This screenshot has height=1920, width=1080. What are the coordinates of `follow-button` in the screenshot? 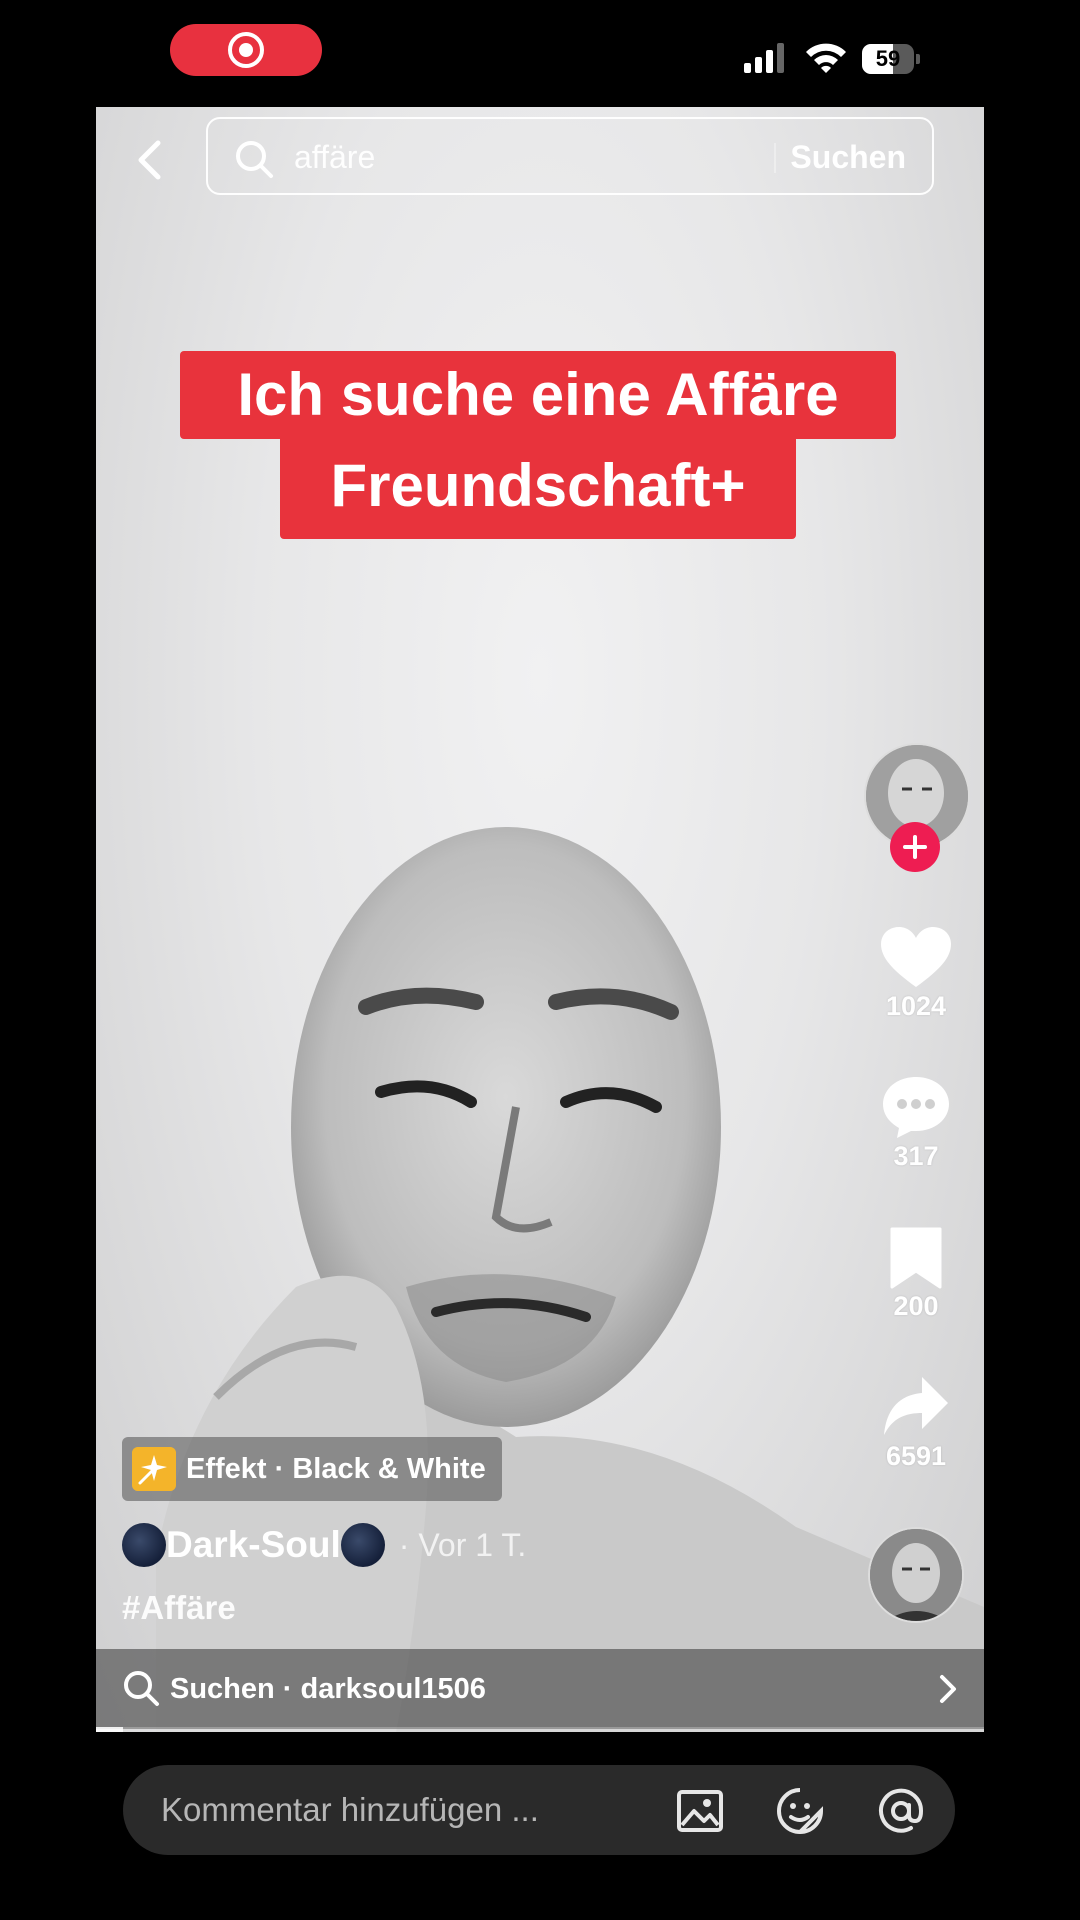 It's located at (915, 847).